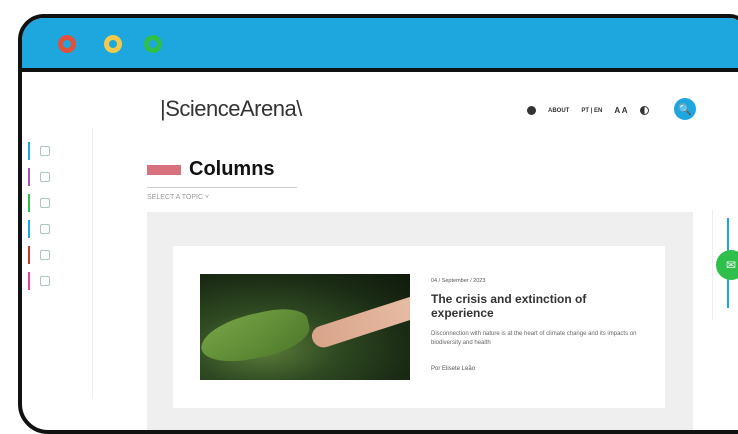 The height and width of the screenshot is (434, 738). What do you see at coordinates (164, 169) in the screenshot?
I see `title-accent-bar` at bounding box center [164, 169].